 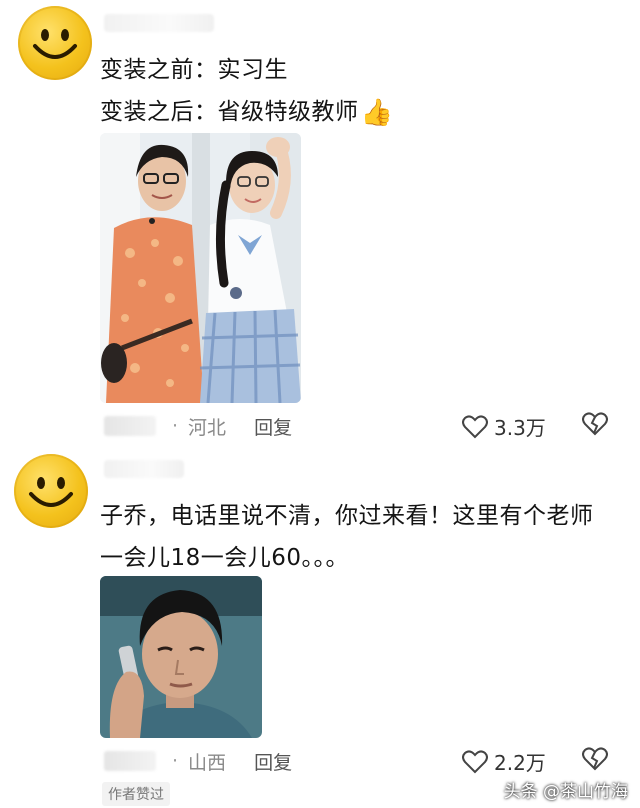 What do you see at coordinates (130, 761) in the screenshot?
I see `comment-2-time-blurred` at bounding box center [130, 761].